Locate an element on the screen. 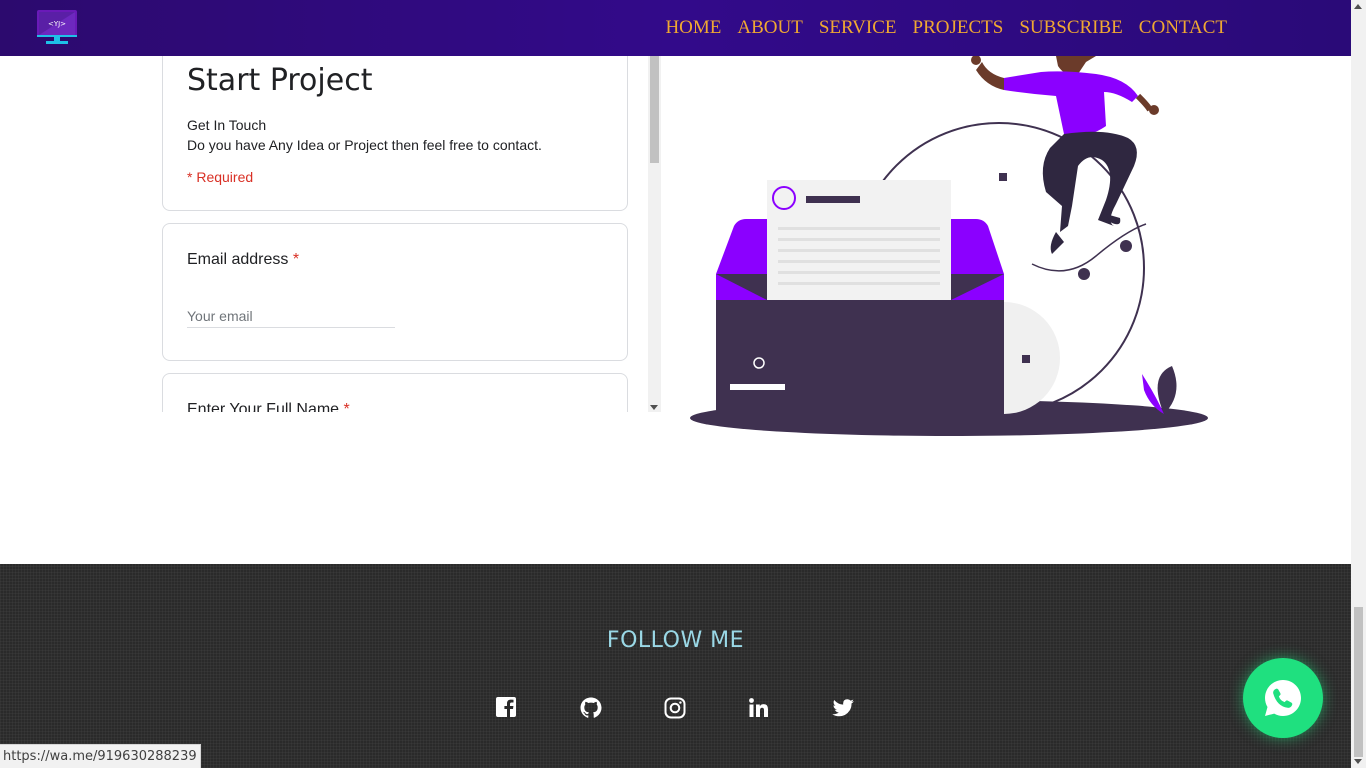 Image resolution: width=1366 pixels, height=768 pixels. form-title: Start Project is located at coordinates (280, 80).